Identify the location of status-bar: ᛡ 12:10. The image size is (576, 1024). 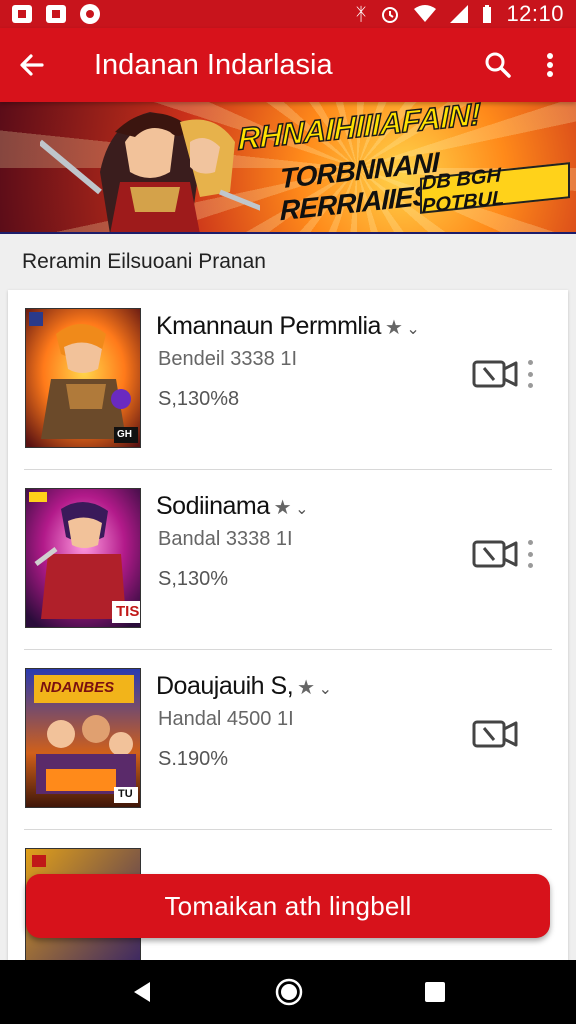
(288, 14).